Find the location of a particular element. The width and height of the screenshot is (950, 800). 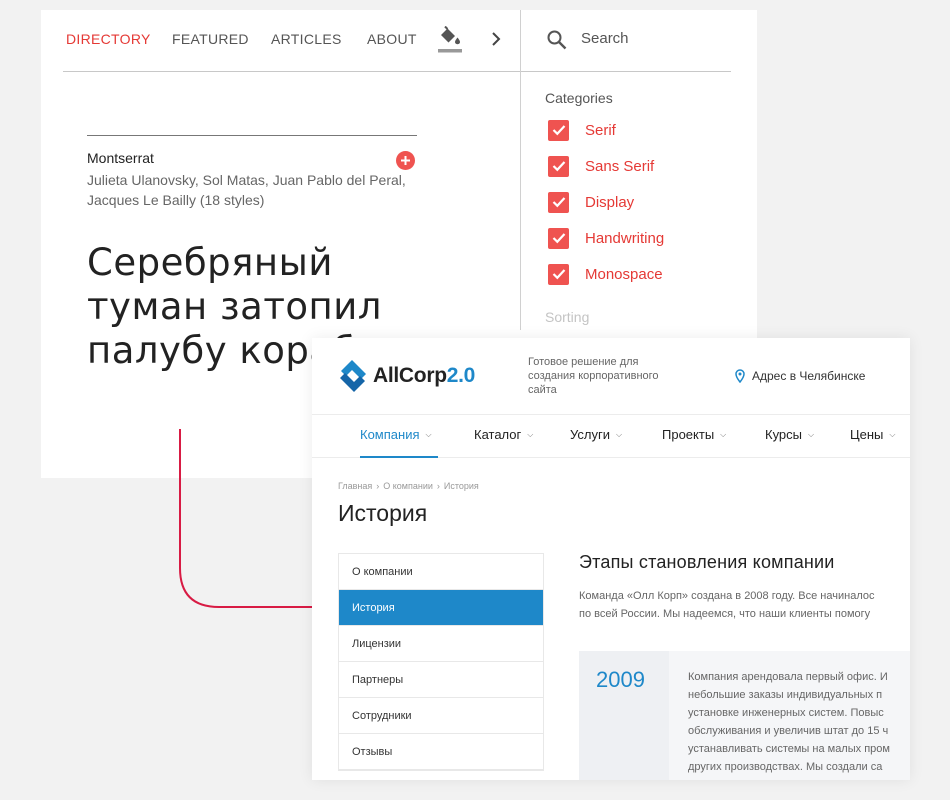

nav-services: Услуги ⌵ is located at coordinates (596, 434).